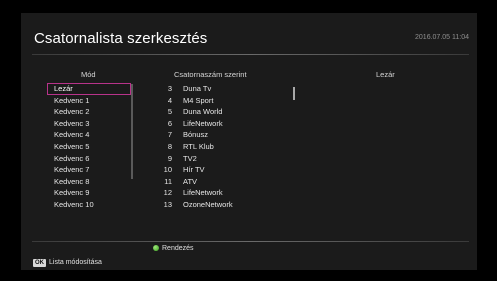 This screenshot has height=281, width=497. What do you see at coordinates (224, 170) in the screenshot?
I see `channel-row: 10 Hír TV` at bounding box center [224, 170].